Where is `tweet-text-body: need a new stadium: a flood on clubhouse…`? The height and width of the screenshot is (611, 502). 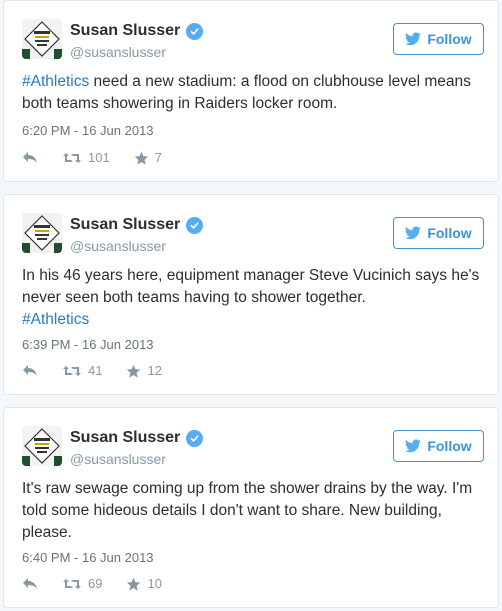
tweet-text-body: need a new stadium: a flood on clubhouse… is located at coordinates (246, 92).